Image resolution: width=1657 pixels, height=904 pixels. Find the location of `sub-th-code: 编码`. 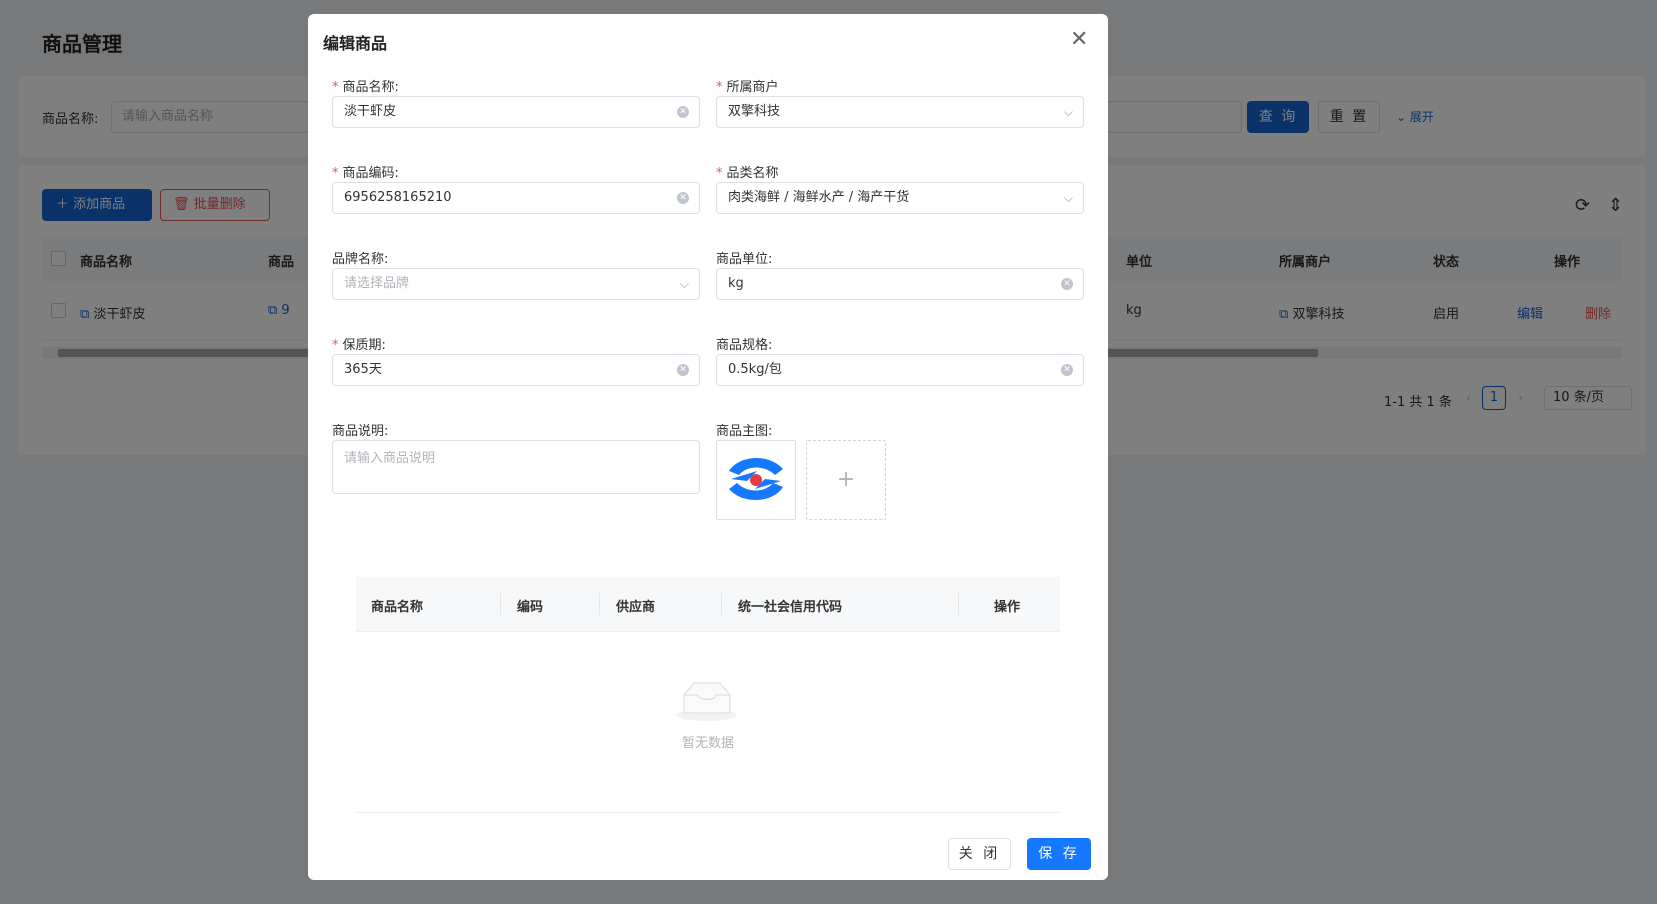

sub-th-code: 编码 is located at coordinates (530, 607).